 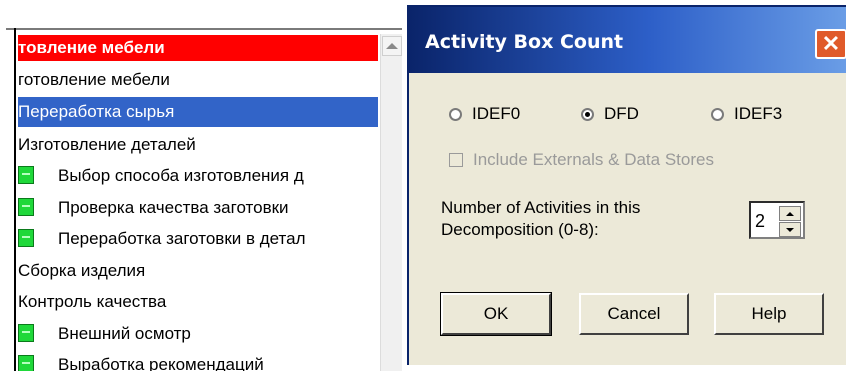 What do you see at coordinates (124, 333) in the screenshot?
I see `tree-item-label: Внешний осмотр` at bounding box center [124, 333].